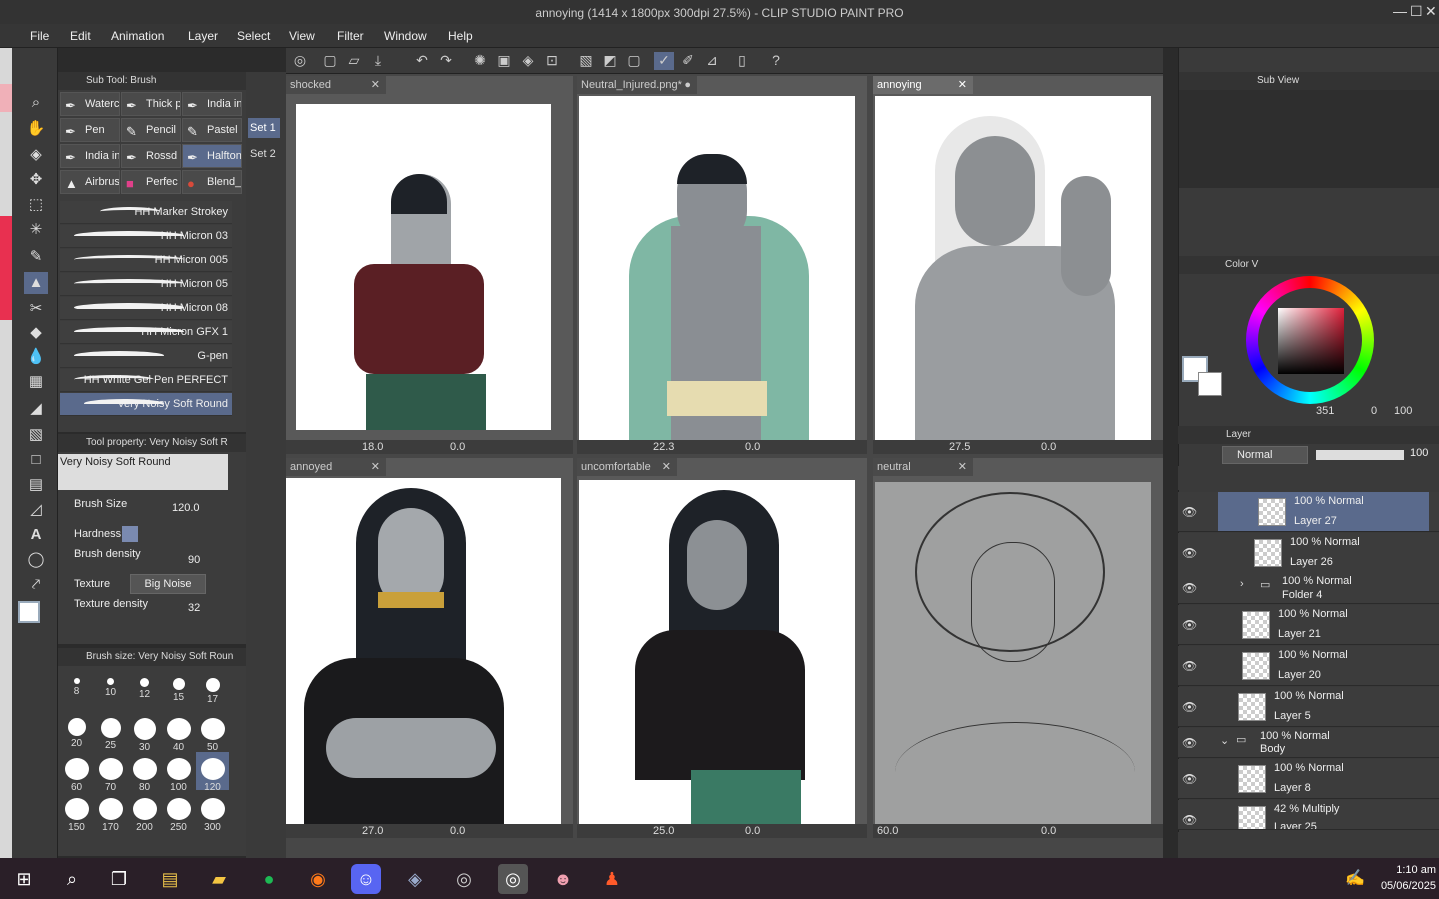 The image size is (1439, 899). What do you see at coordinates (219, 879) in the screenshot?
I see `file-explorer-icon: ▰` at bounding box center [219, 879].